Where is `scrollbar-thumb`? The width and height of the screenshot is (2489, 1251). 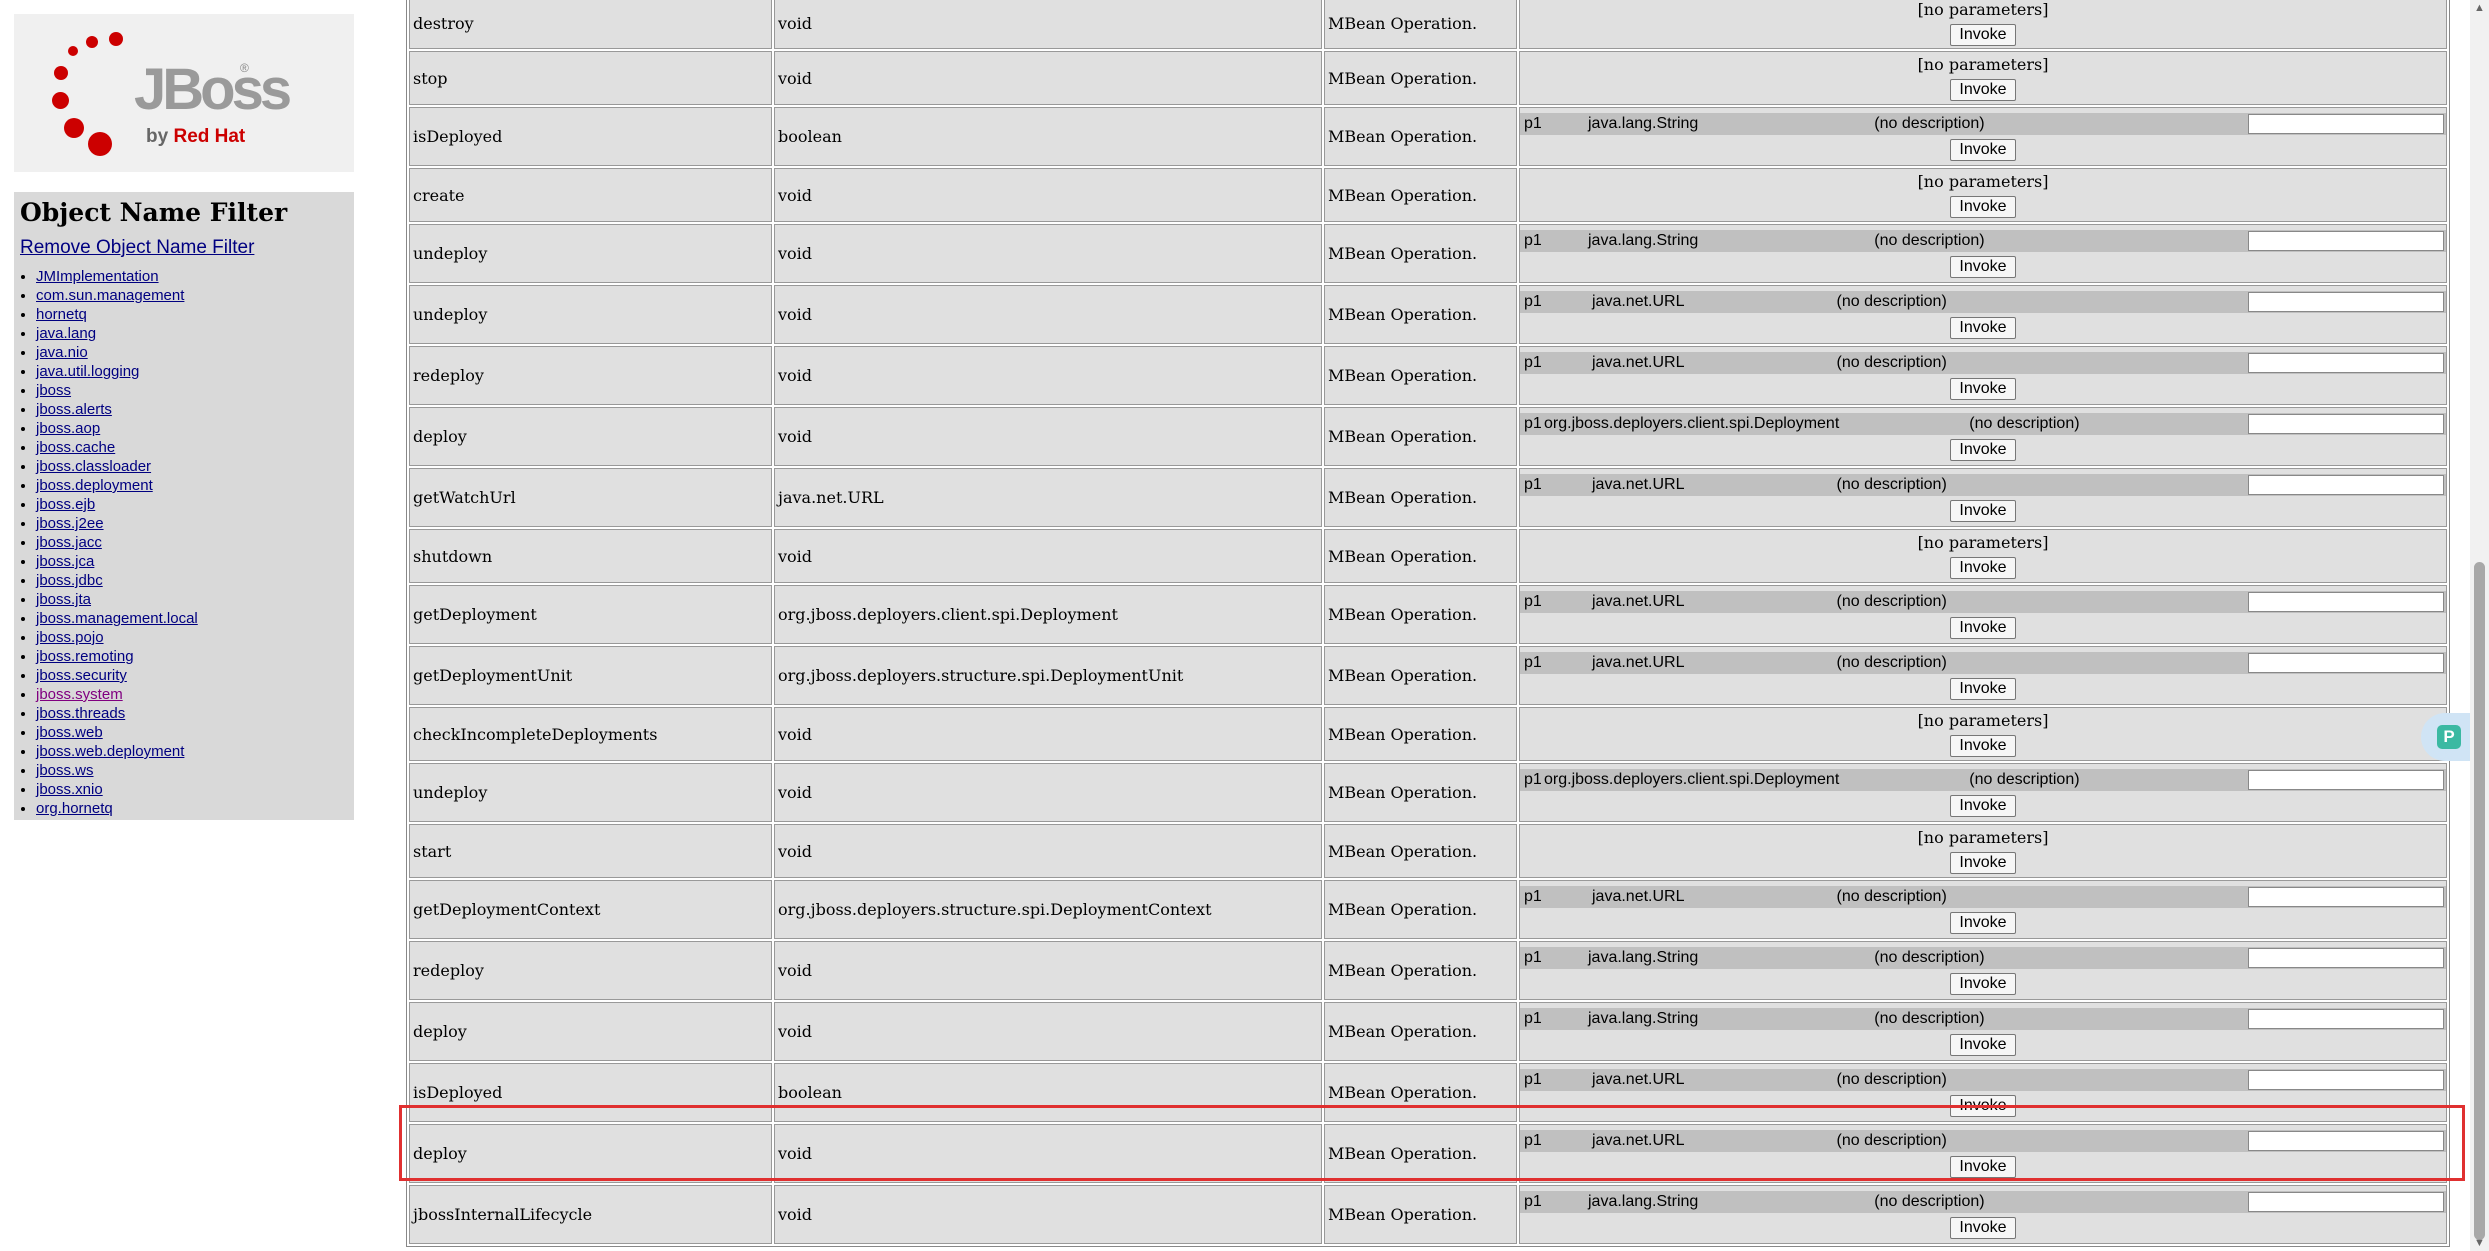
scrollbar-thumb is located at coordinates (2479, 901).